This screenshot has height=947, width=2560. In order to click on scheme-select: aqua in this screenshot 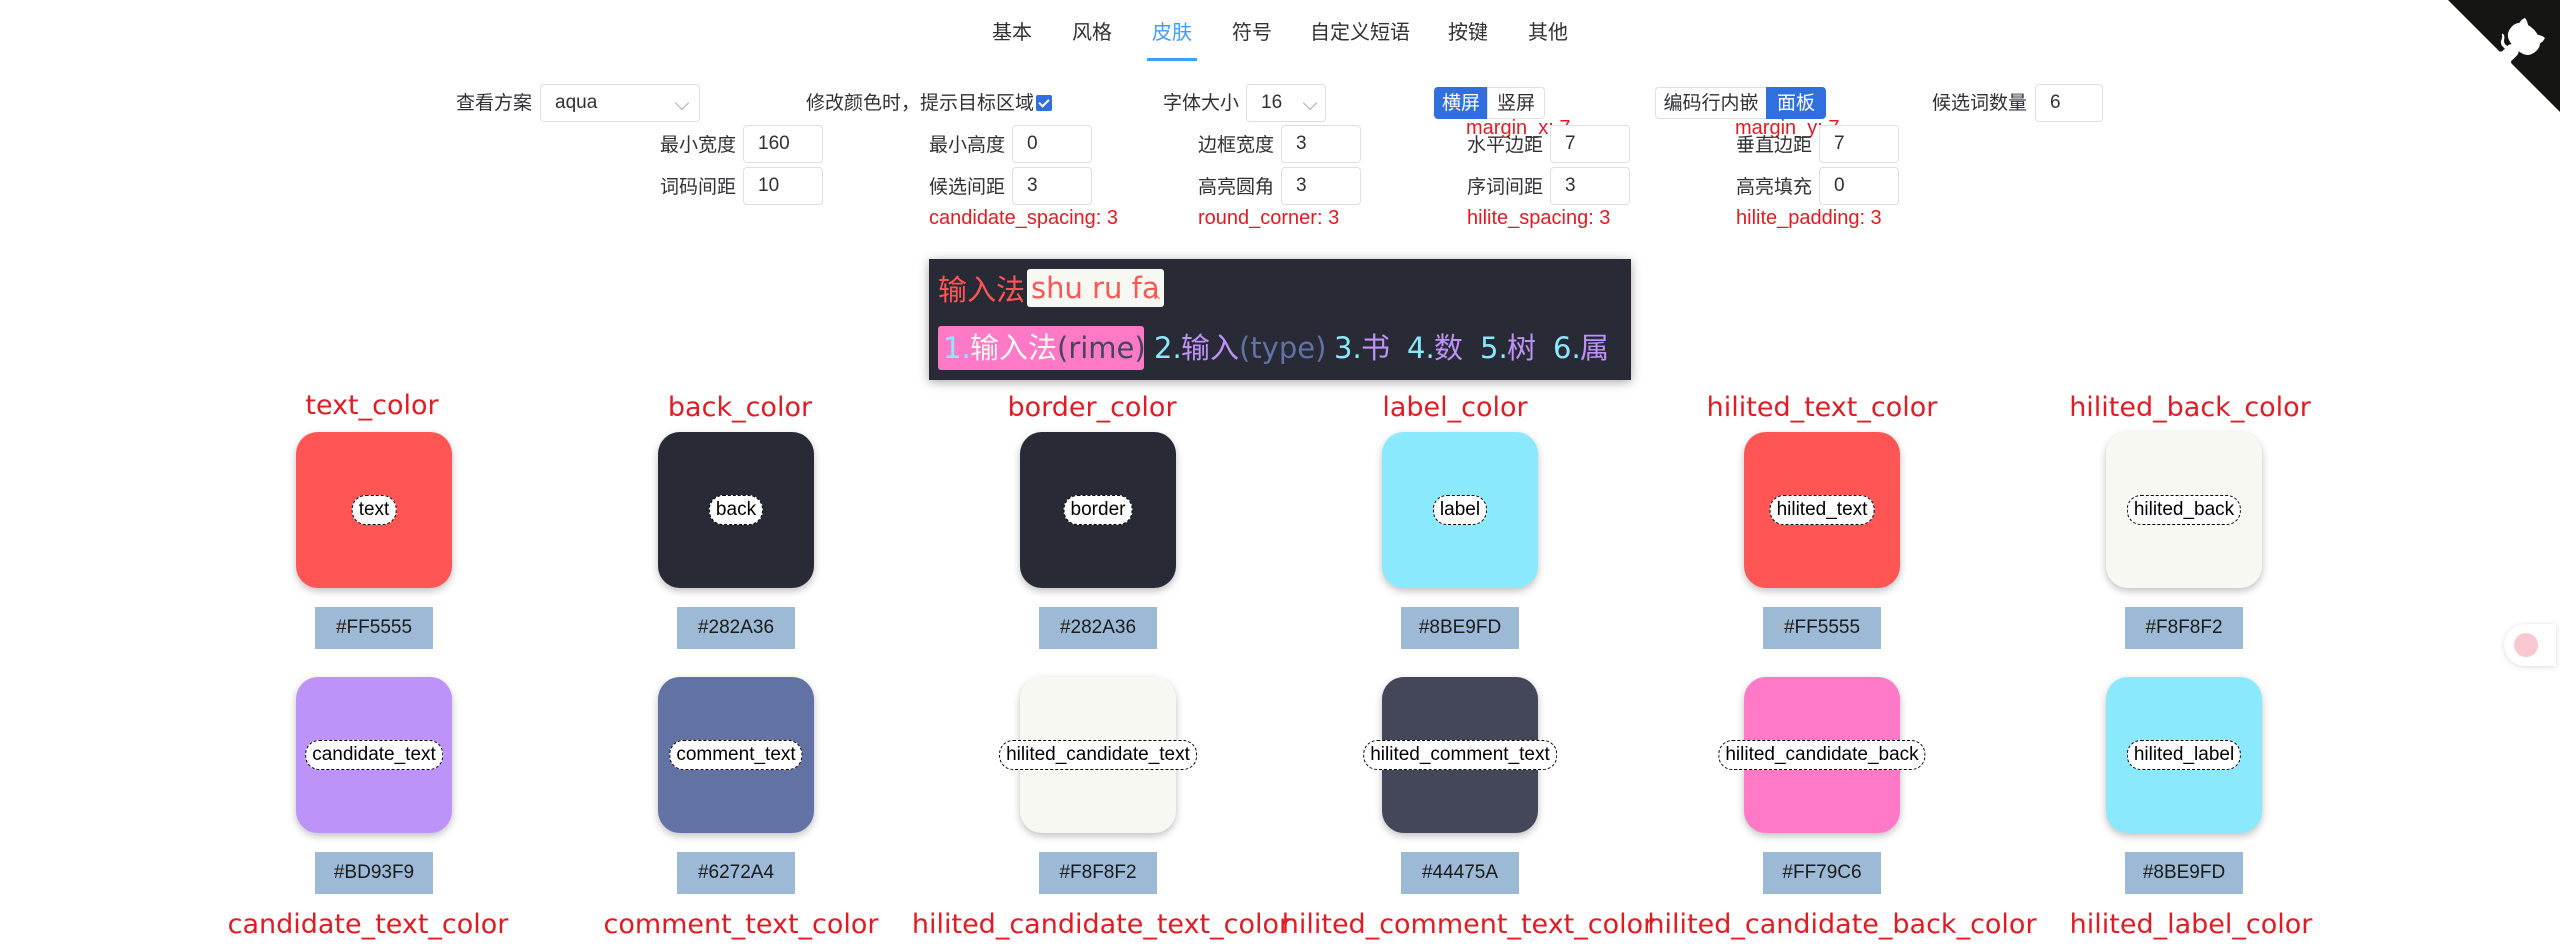, I will do `click(620, 103)`.